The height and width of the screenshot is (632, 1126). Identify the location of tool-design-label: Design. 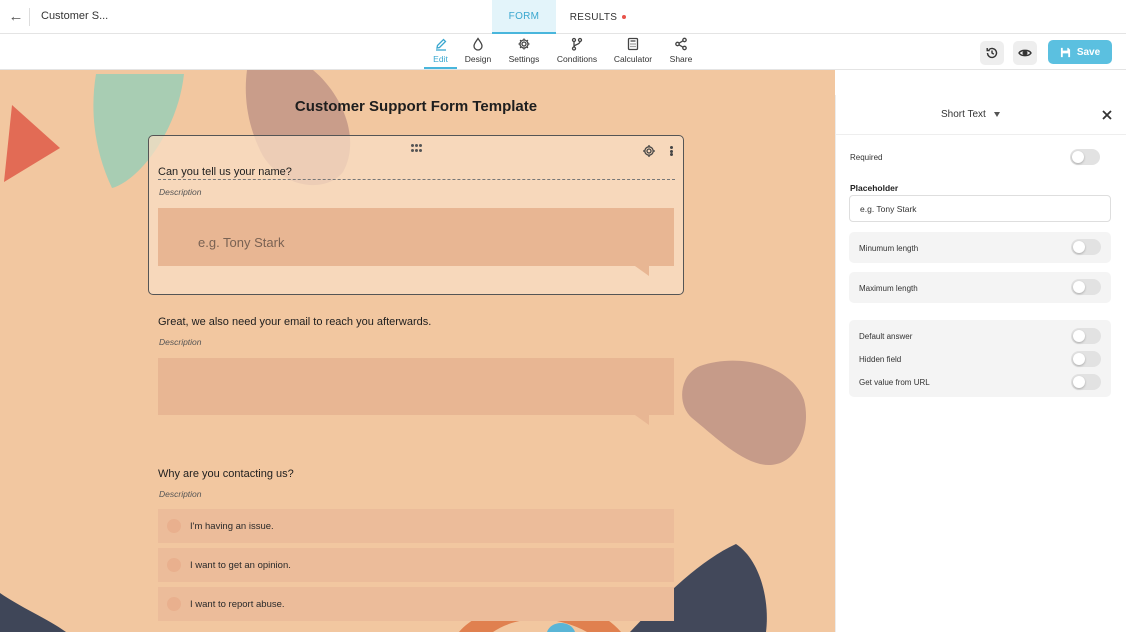
(478, 59).